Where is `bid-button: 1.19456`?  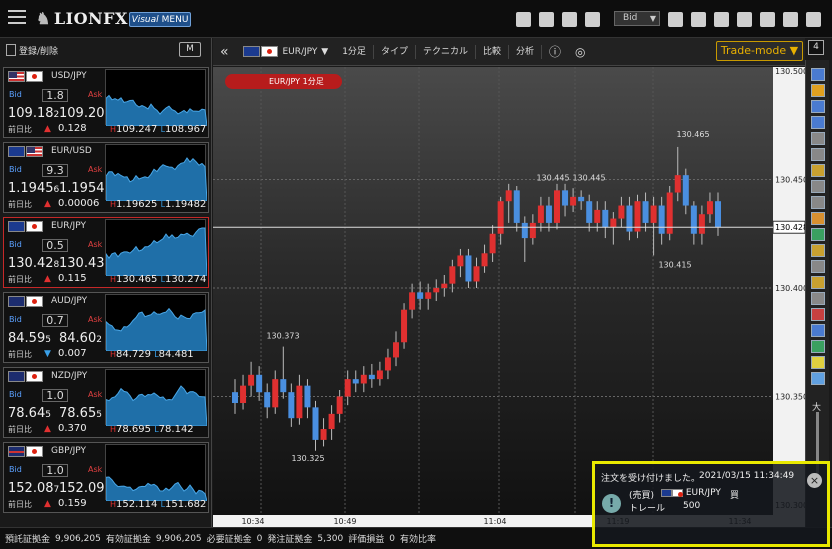 bid-button: 1.19456 is located at coordinates (33, 188).